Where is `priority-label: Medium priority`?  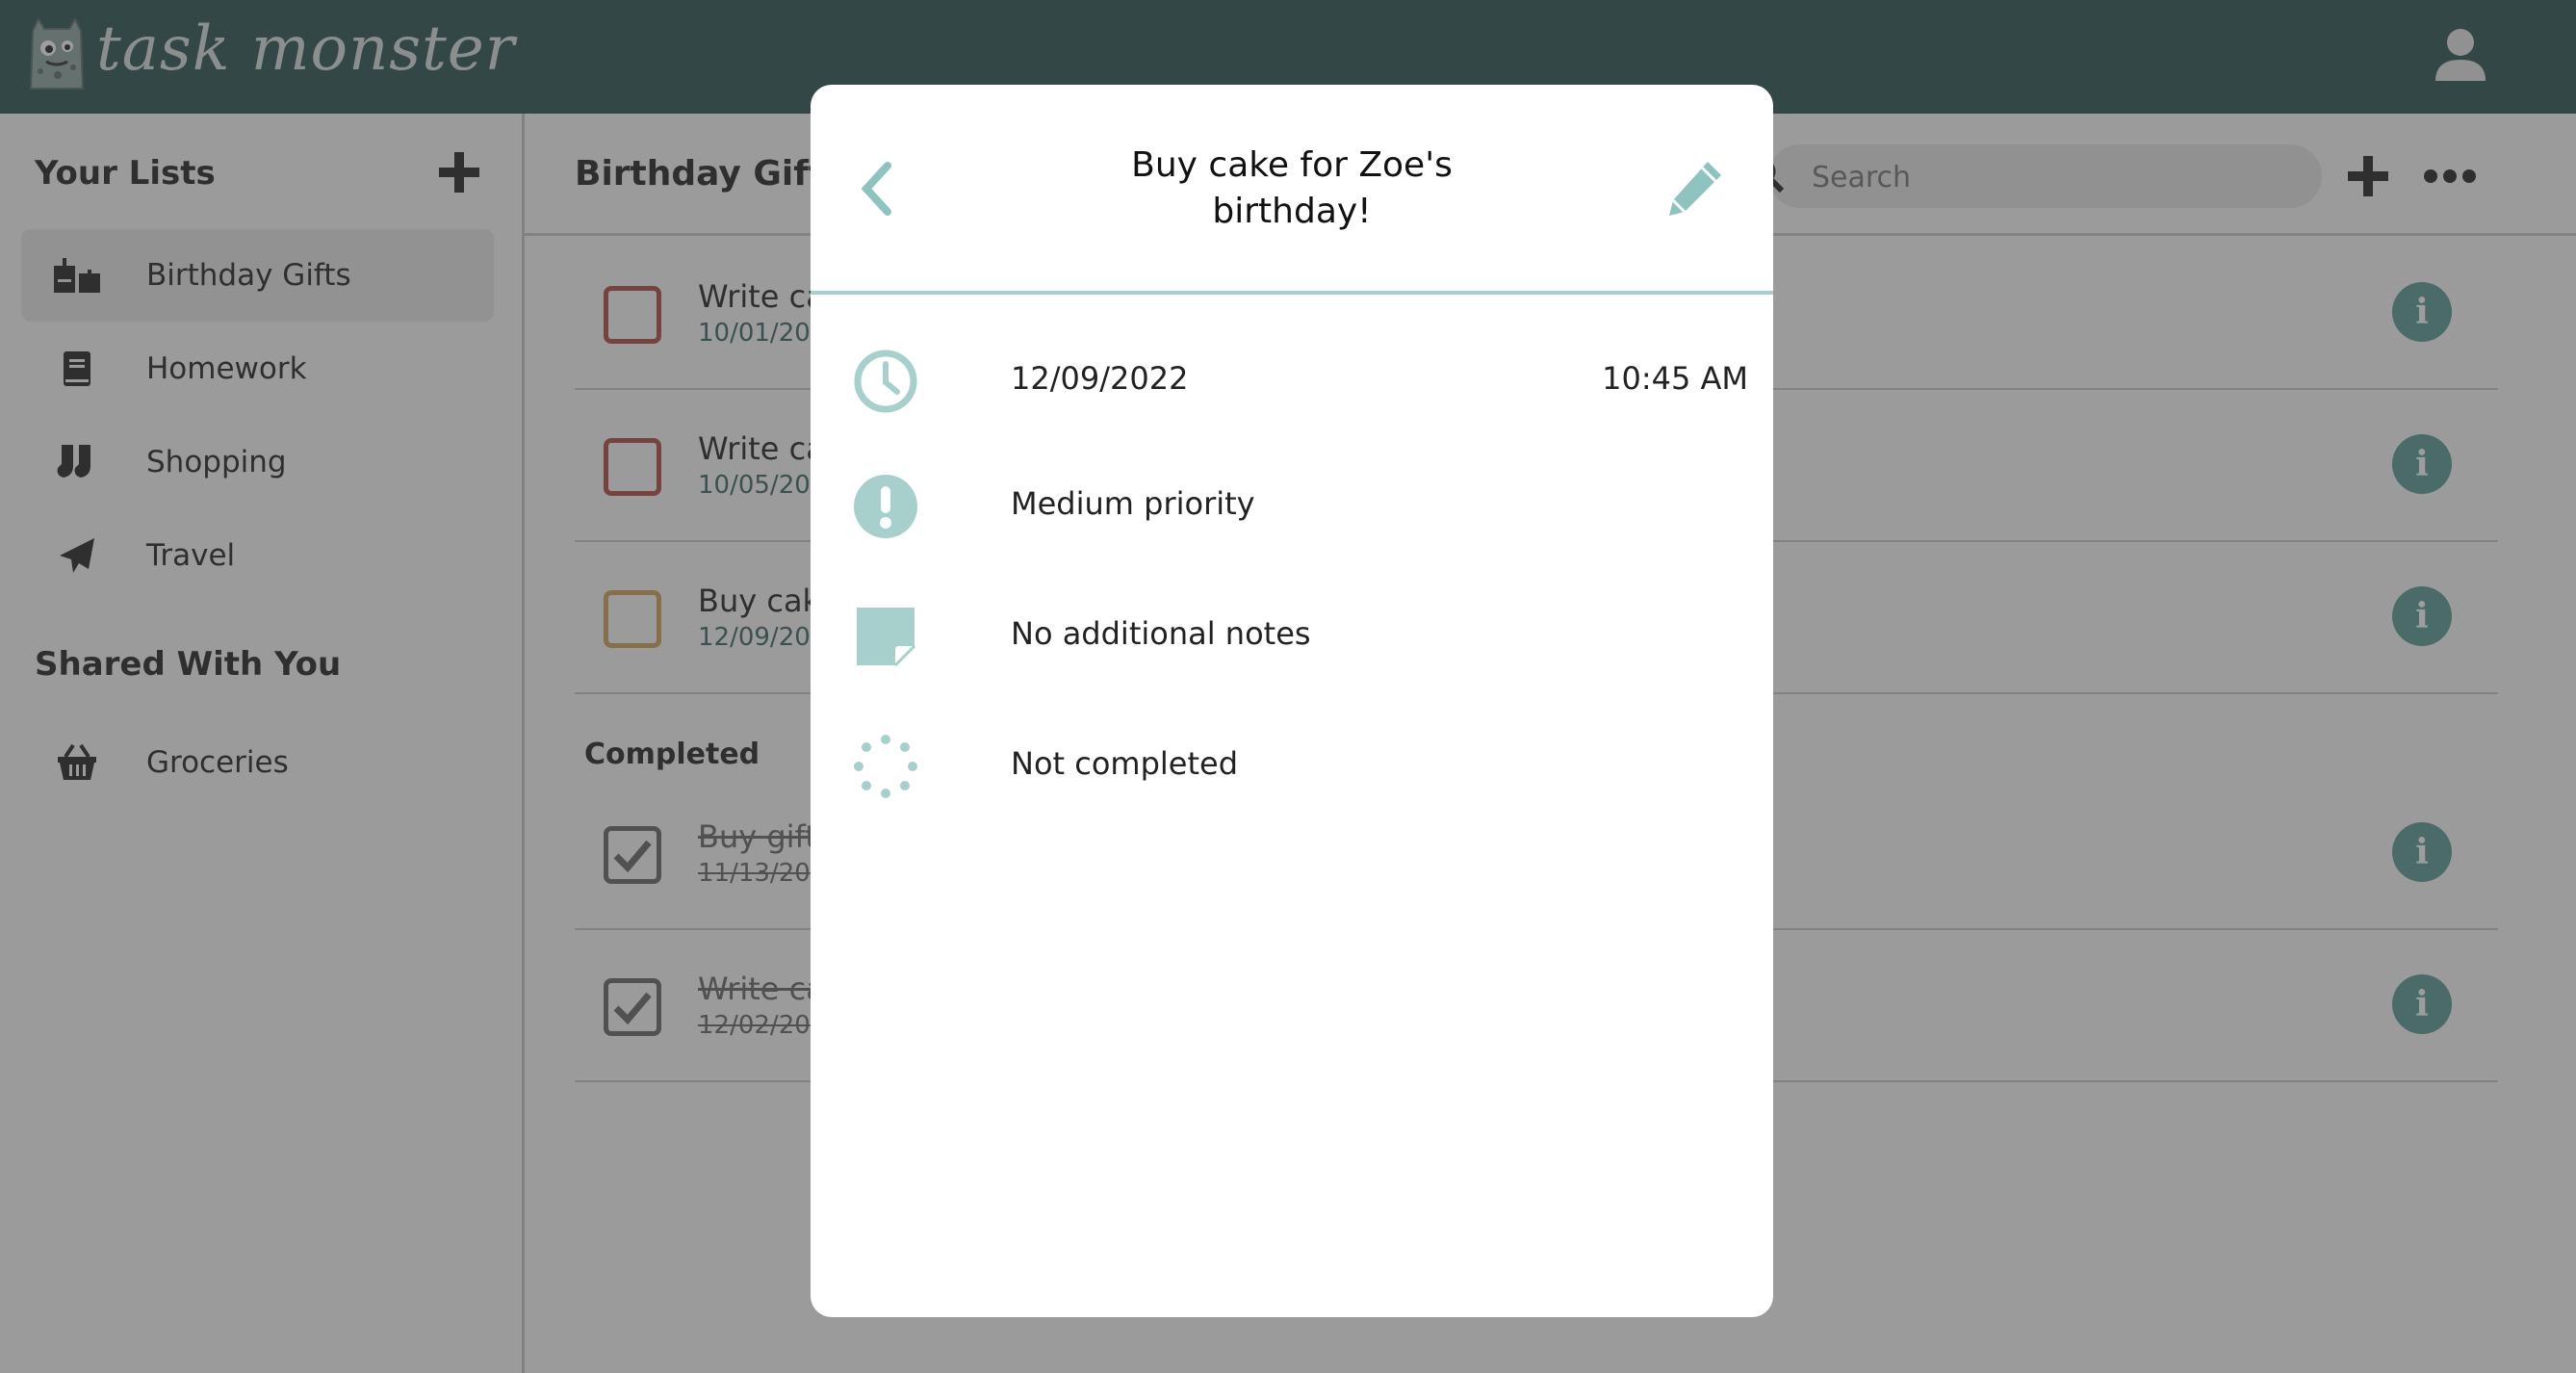
priority-label: Medium priority is located at coordinates (1133, 503).